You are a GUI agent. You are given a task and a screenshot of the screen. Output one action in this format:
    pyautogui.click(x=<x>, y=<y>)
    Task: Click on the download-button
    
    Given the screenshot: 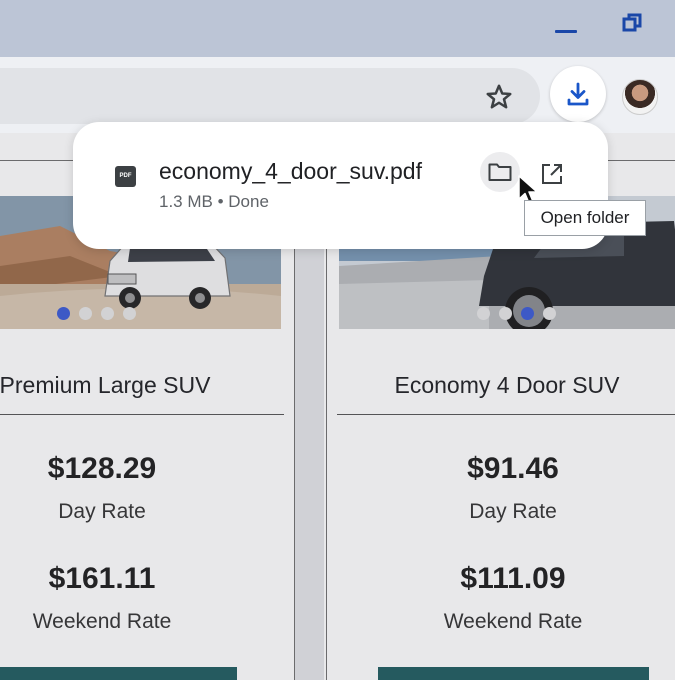 What is the action you would take?
    pyautogui.click(x=578, y=94)
    